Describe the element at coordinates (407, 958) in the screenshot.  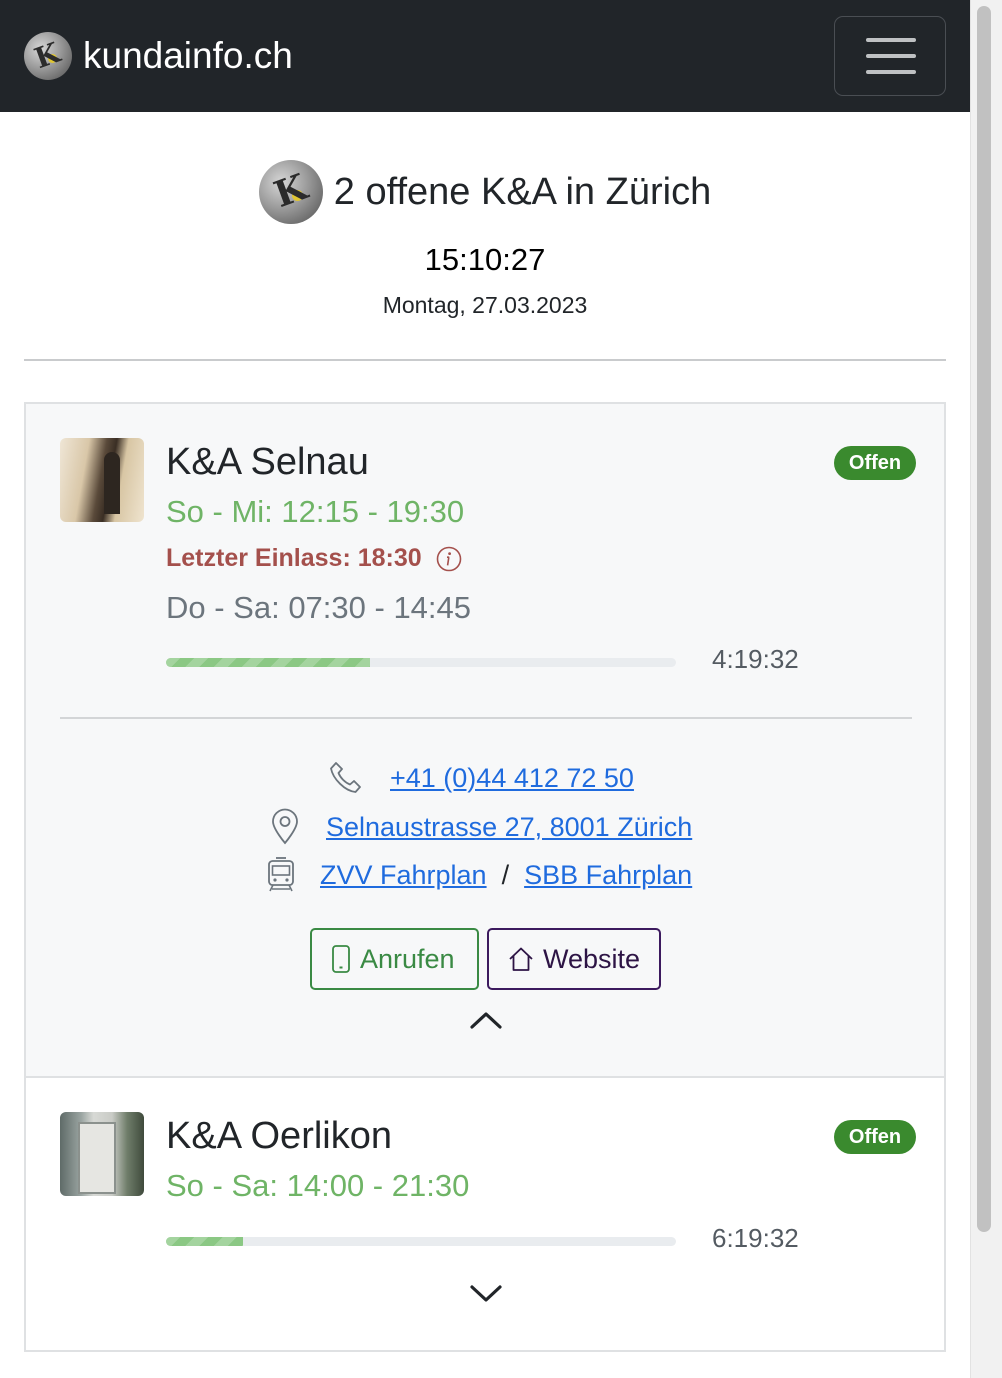
I see `call-button-label: Anrufen` at that location.